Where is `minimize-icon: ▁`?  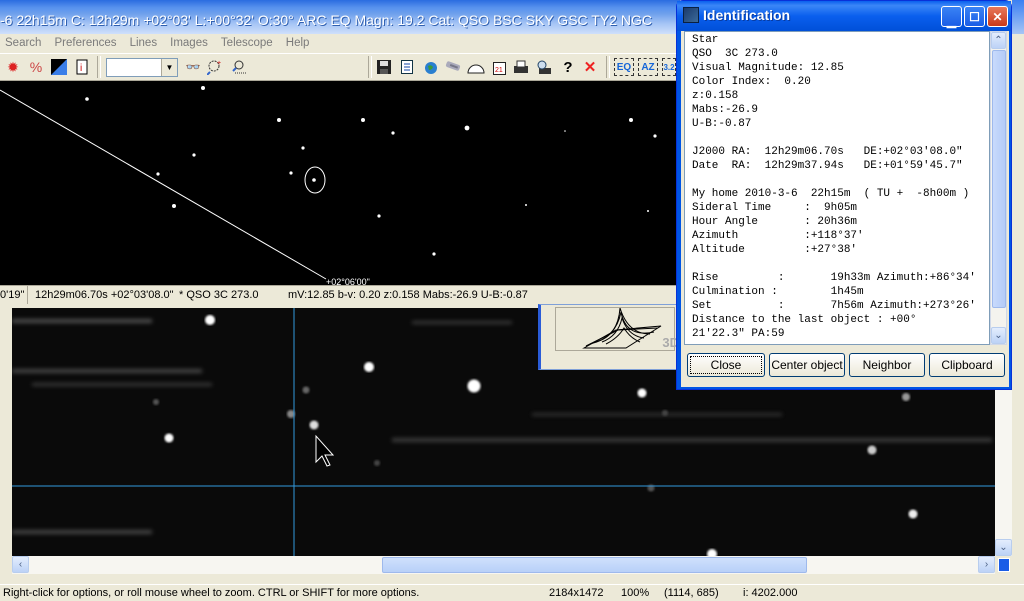
minimize-icon: ▁ is located at coordinates (951, 20).